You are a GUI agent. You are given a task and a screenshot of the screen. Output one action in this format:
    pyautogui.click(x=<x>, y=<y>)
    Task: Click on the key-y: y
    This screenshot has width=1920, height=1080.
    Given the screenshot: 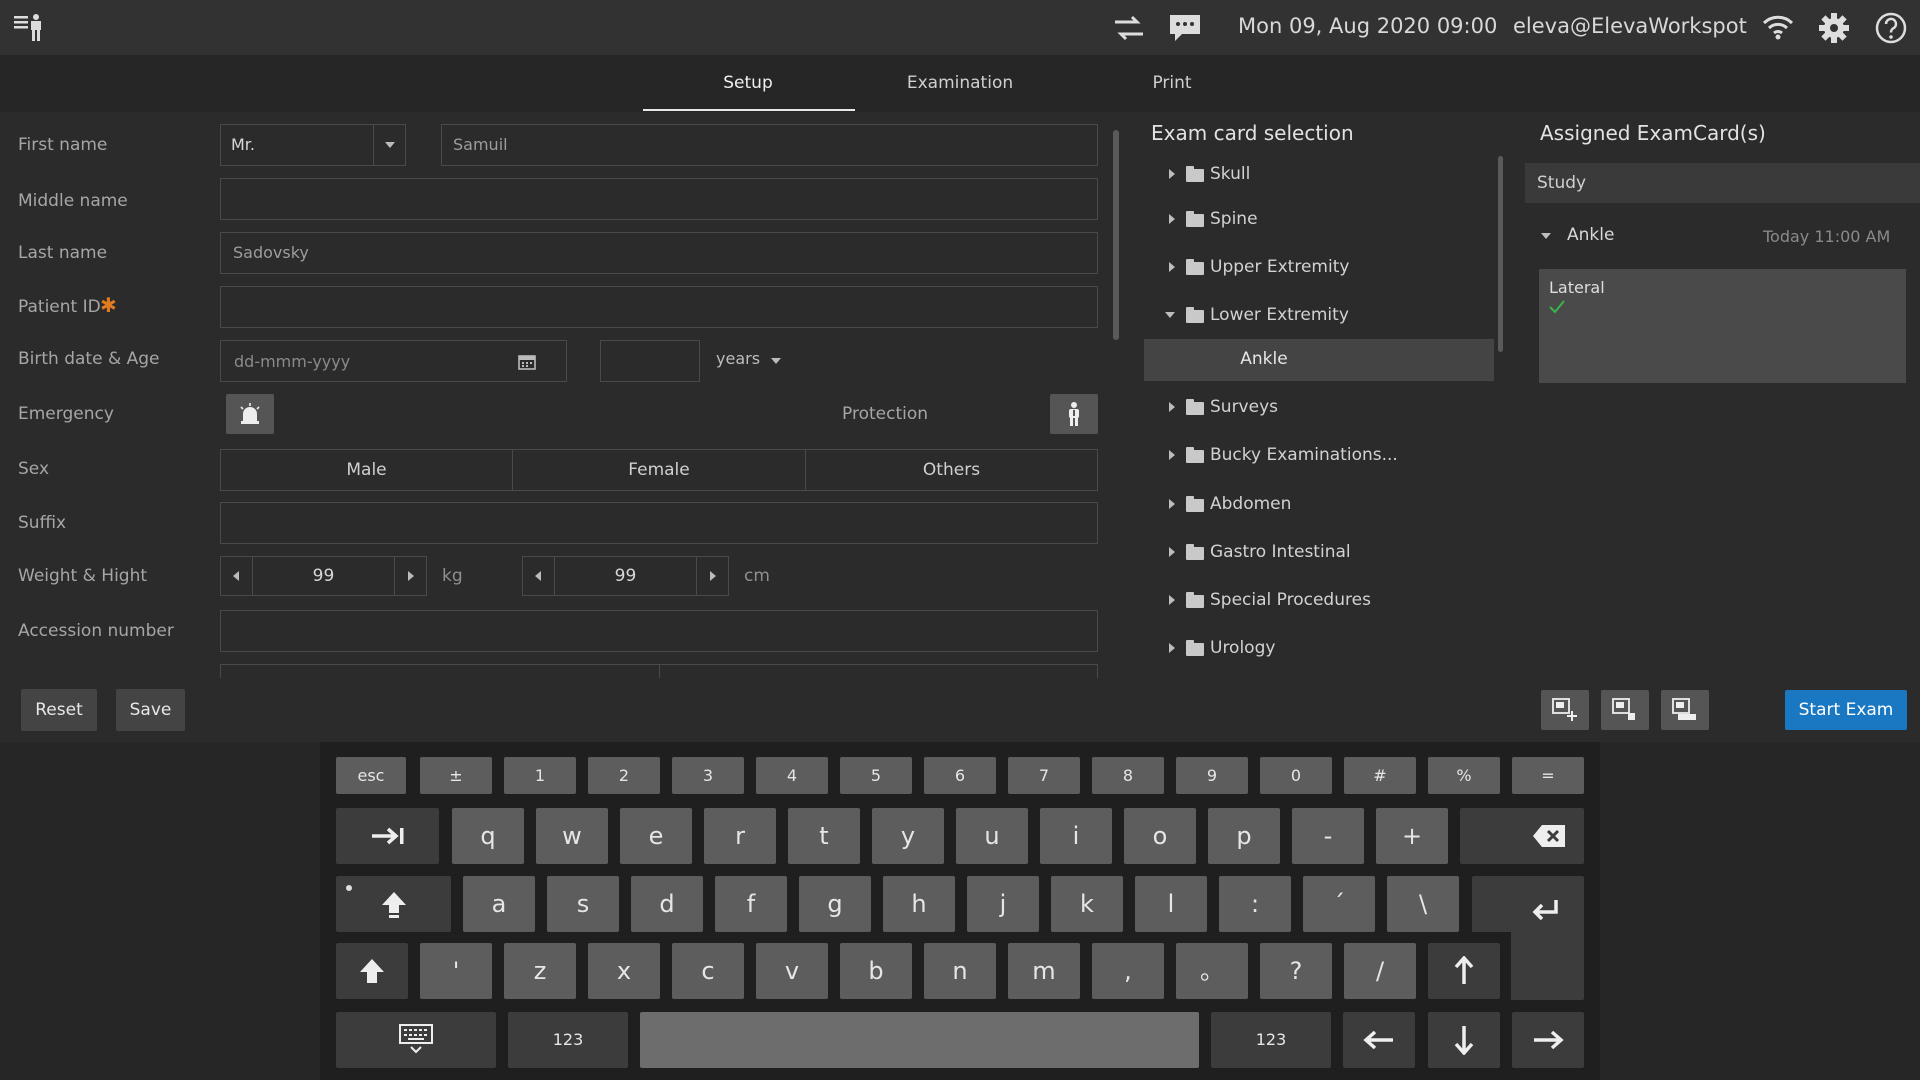 What is the action you would take?
    pyautogui.click(x=908, y=836)
    